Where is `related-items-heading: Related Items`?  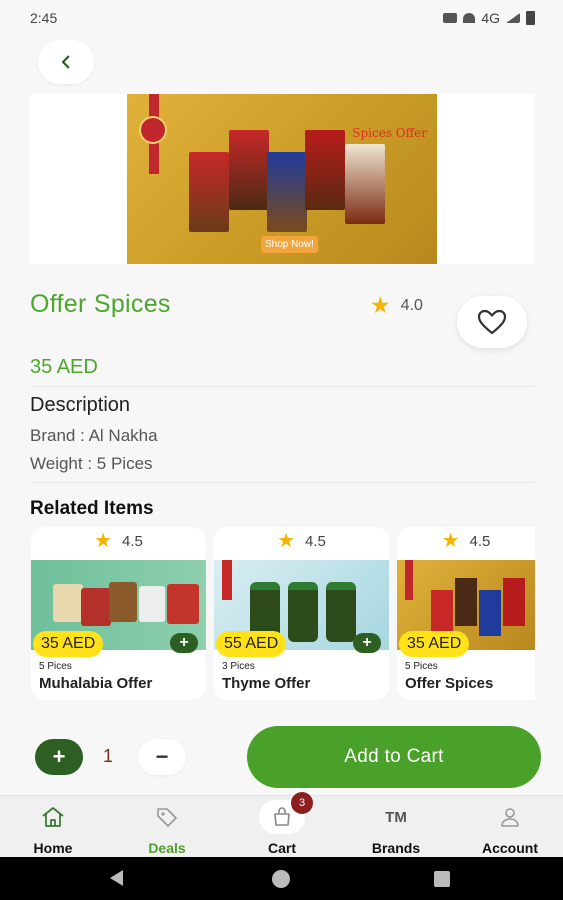
related-items-heading: Related Items is located at coordinates (92, 508).